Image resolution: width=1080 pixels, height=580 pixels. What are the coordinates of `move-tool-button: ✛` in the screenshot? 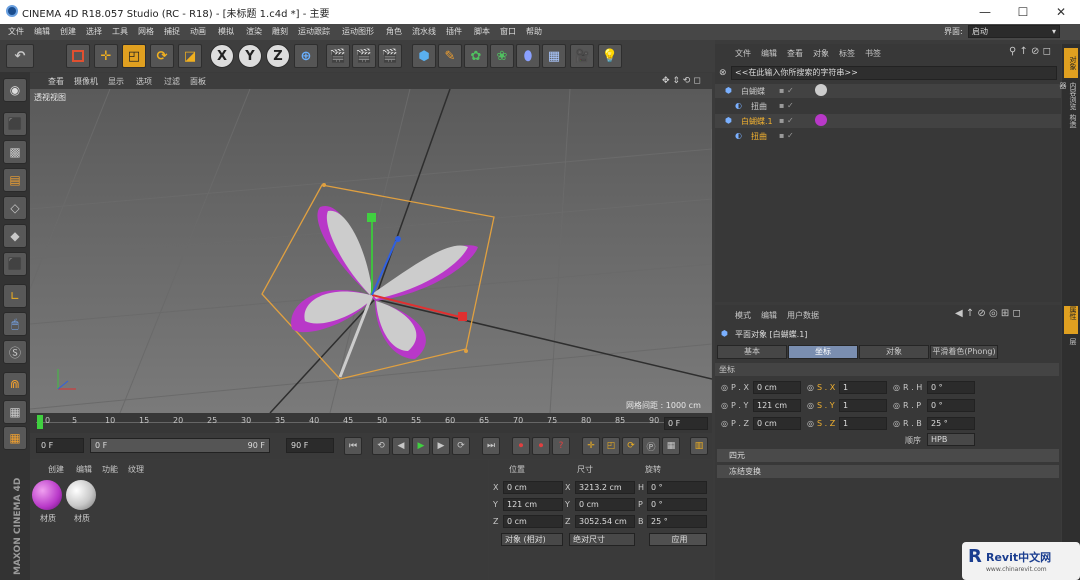 It's located at (106, 56).